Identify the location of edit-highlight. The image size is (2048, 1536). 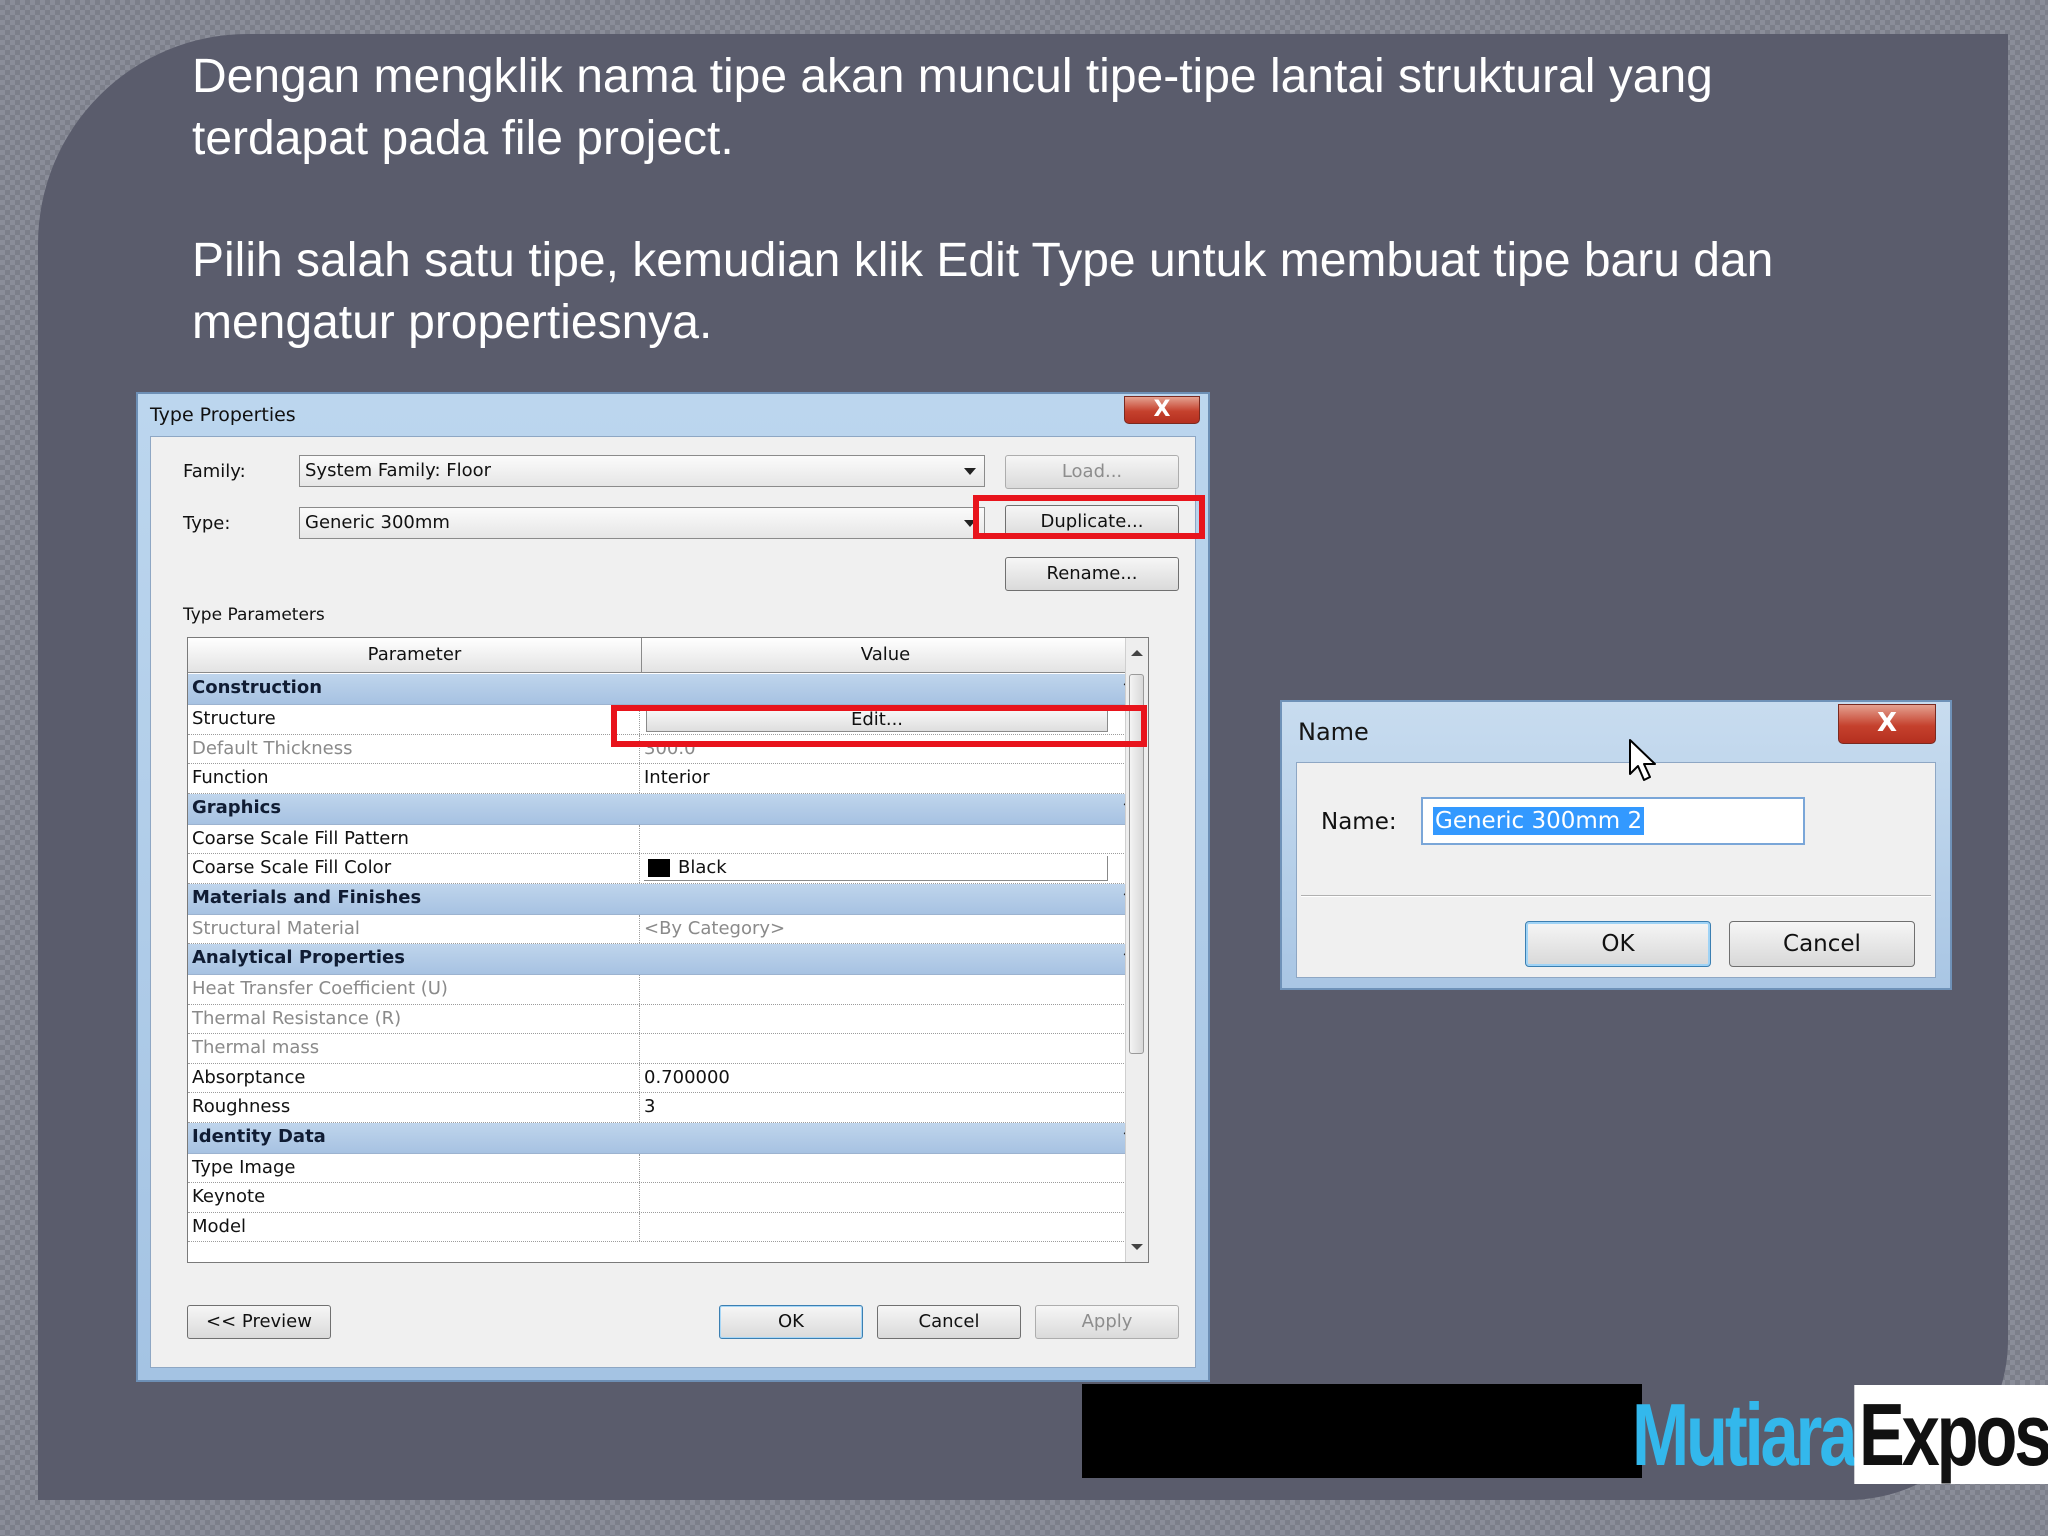
(879, 726).